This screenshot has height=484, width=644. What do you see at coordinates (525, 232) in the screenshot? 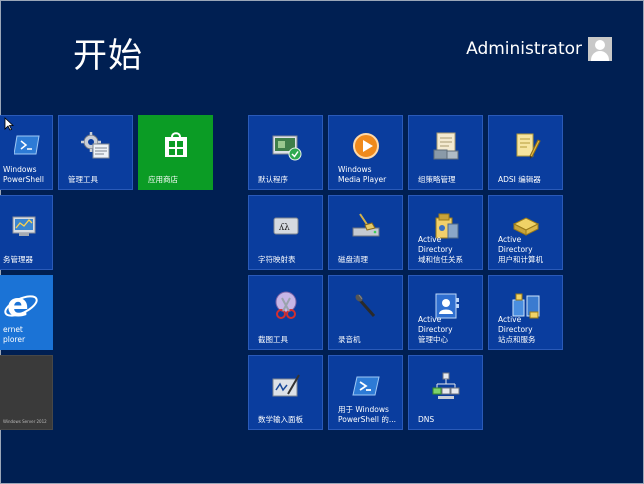
I see `tile-ad-users-computers: Active Directory 用户和计算机` at bounding box center [525, 232].